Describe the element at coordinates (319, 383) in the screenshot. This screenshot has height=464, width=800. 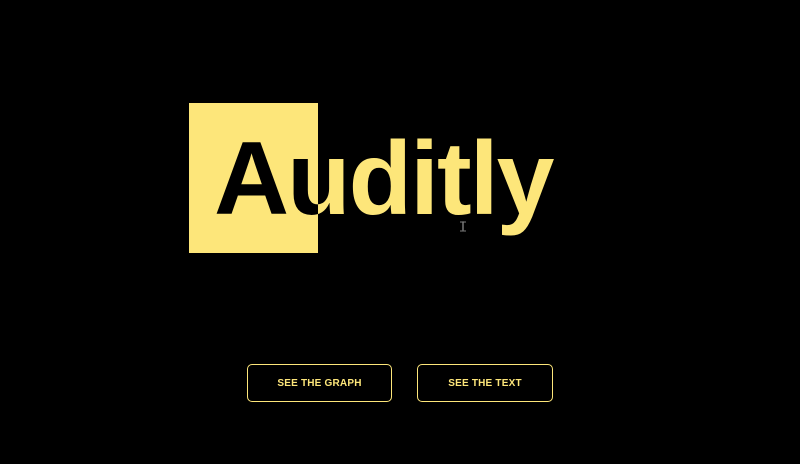
I see `see-graph-button: SEE THE GRAPH` at that location.